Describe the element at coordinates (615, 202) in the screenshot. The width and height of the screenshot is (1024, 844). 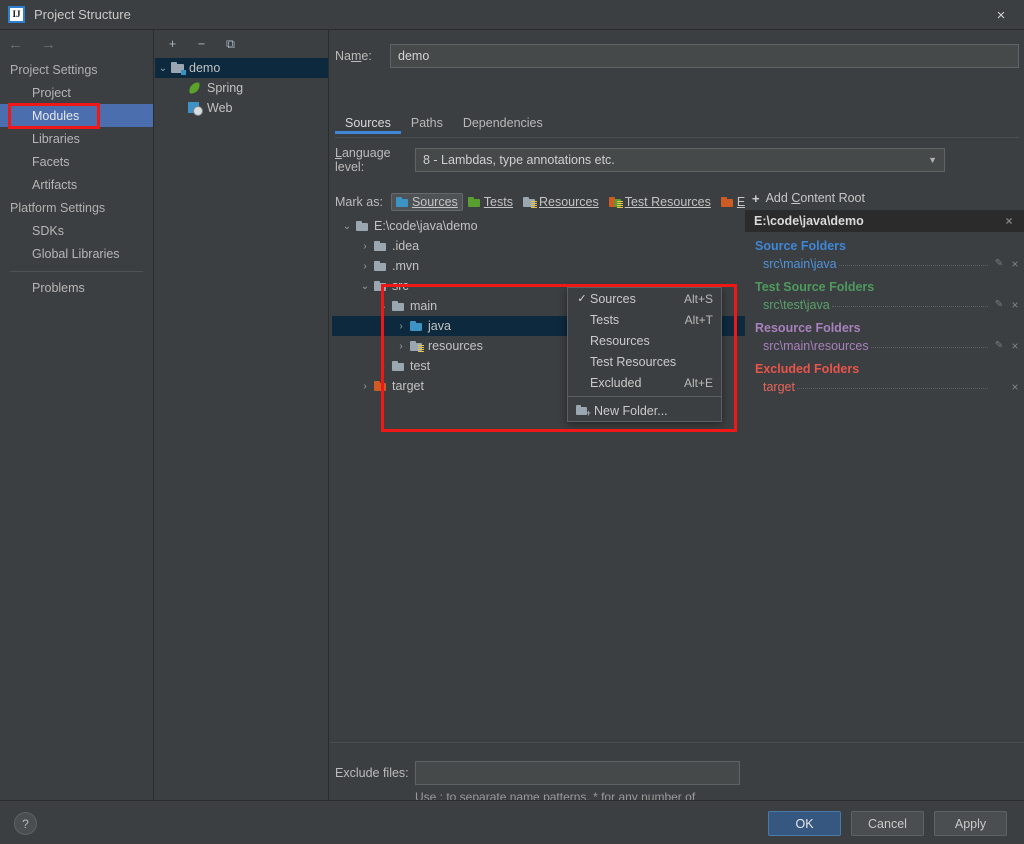
I see `folder-test-resources-icon` at that location.